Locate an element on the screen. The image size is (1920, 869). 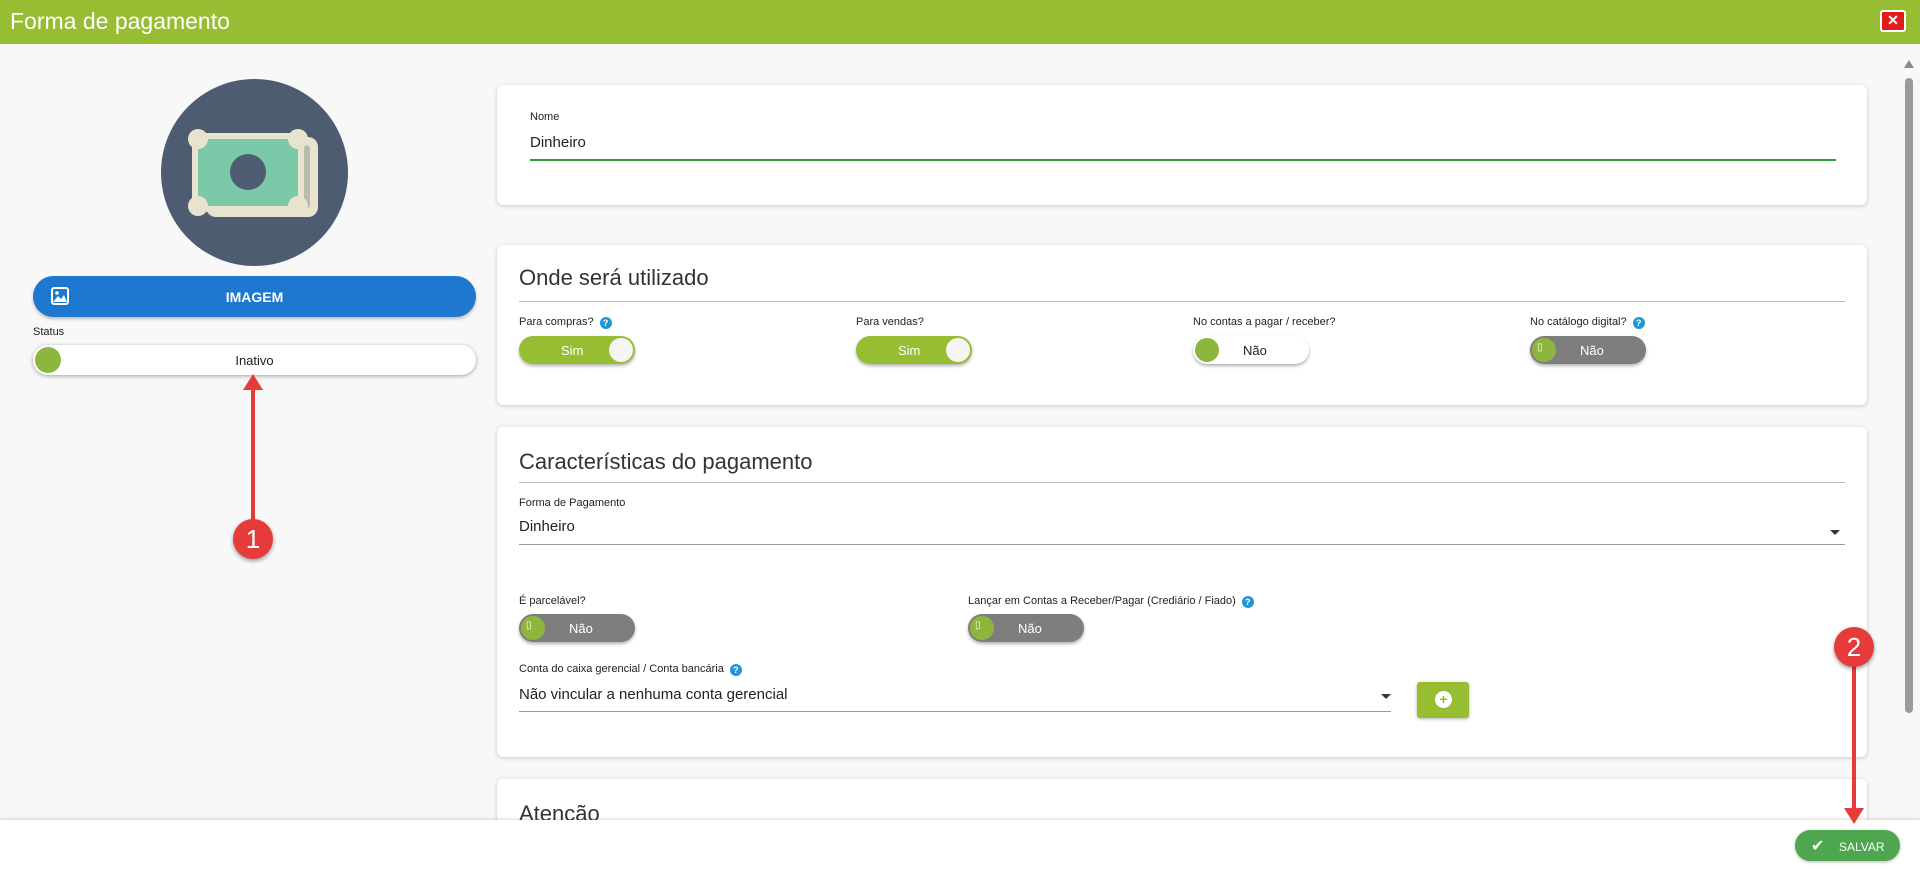
add-account-button: + is located at coordinates (1443, 700).